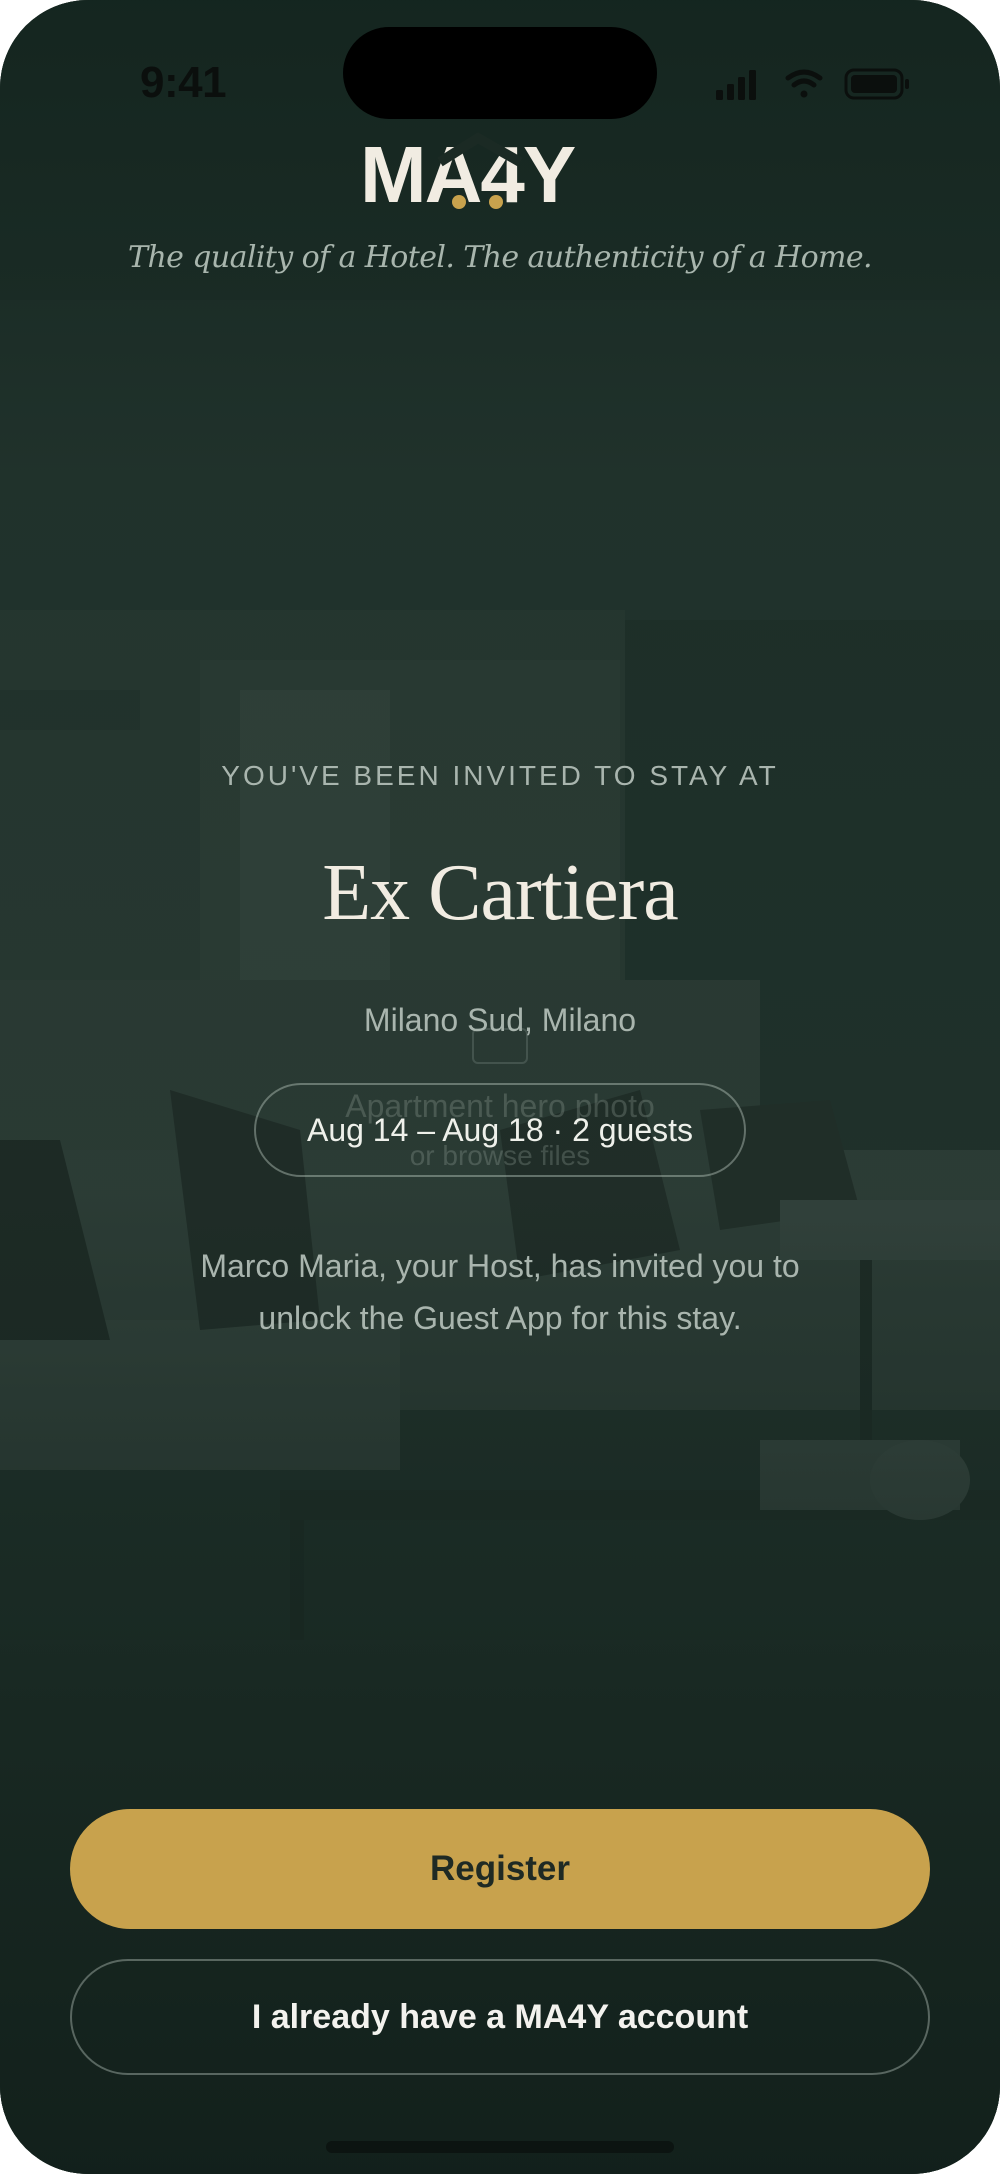  I want to click on wifi-icon, so click(804, 83).